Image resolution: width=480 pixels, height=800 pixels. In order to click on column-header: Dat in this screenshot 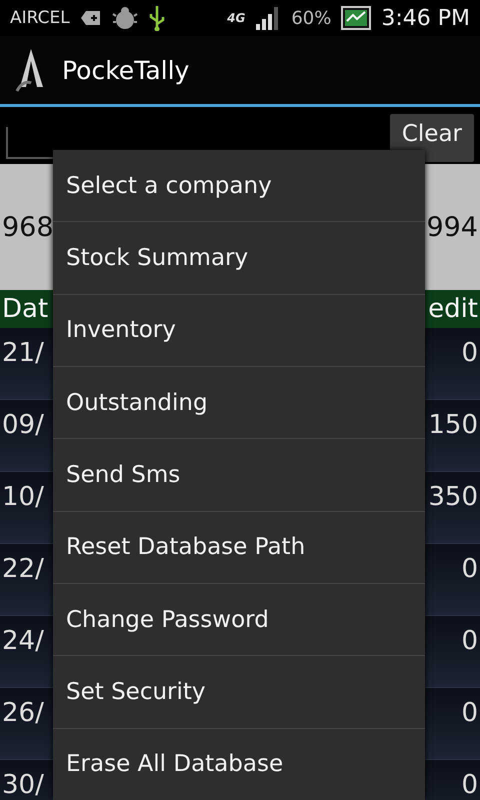, I will do `click(25, 309)`.